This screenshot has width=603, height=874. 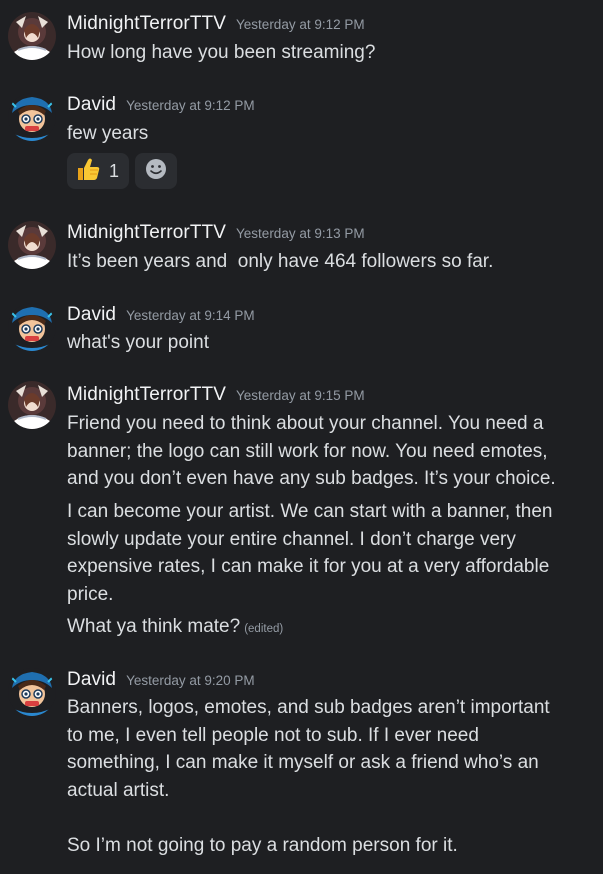 I want to click on message-text: How long have you been streaming?, so click(x=221, y=52).